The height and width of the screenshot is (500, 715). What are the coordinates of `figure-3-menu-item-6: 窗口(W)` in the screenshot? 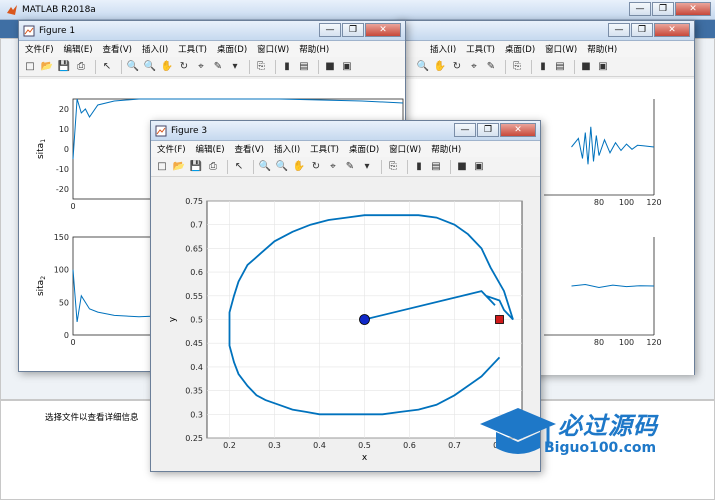 It's located at (405, 149).